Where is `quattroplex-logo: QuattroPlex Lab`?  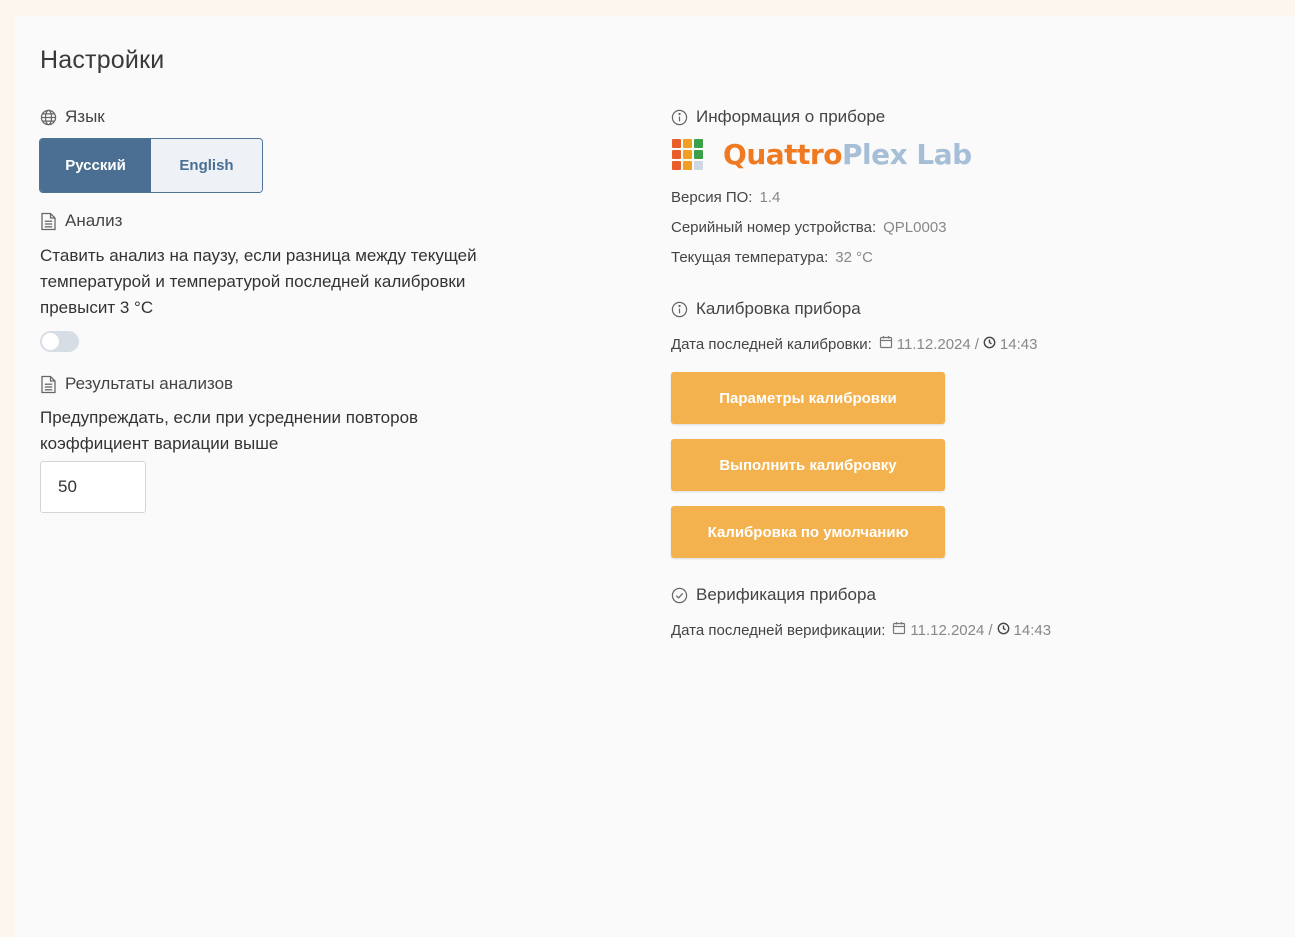
quattroplex-logo: QuattroPlex Lab is located at coordinates (822, 154).